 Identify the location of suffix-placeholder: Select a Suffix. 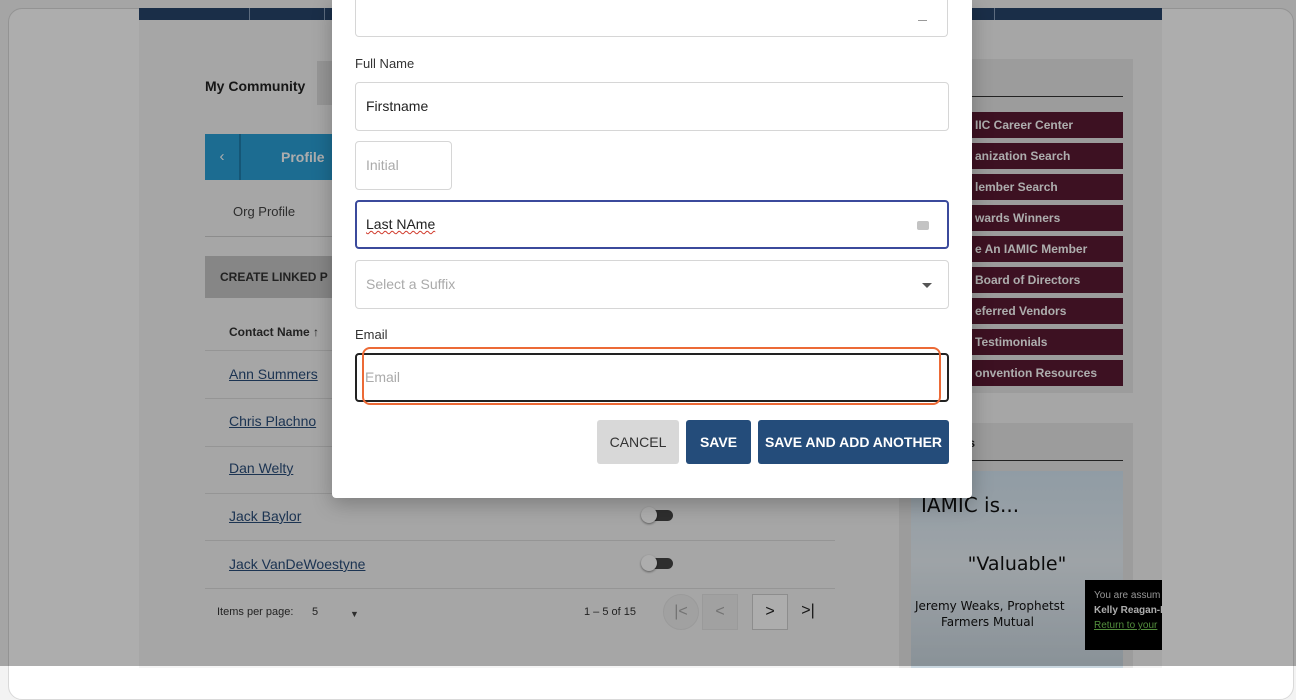
(411, 284).